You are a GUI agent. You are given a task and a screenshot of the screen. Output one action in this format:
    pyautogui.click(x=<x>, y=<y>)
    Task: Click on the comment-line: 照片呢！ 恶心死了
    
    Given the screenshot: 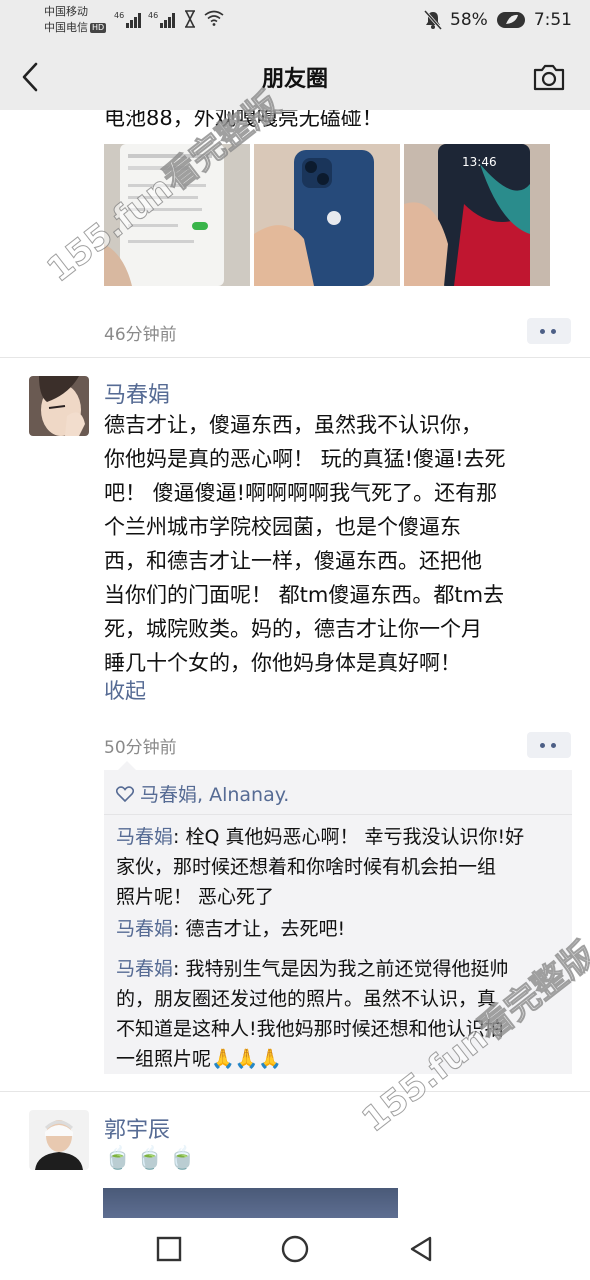 What is the action you would take?
    pyautogui.click(x=195, y=897)
    